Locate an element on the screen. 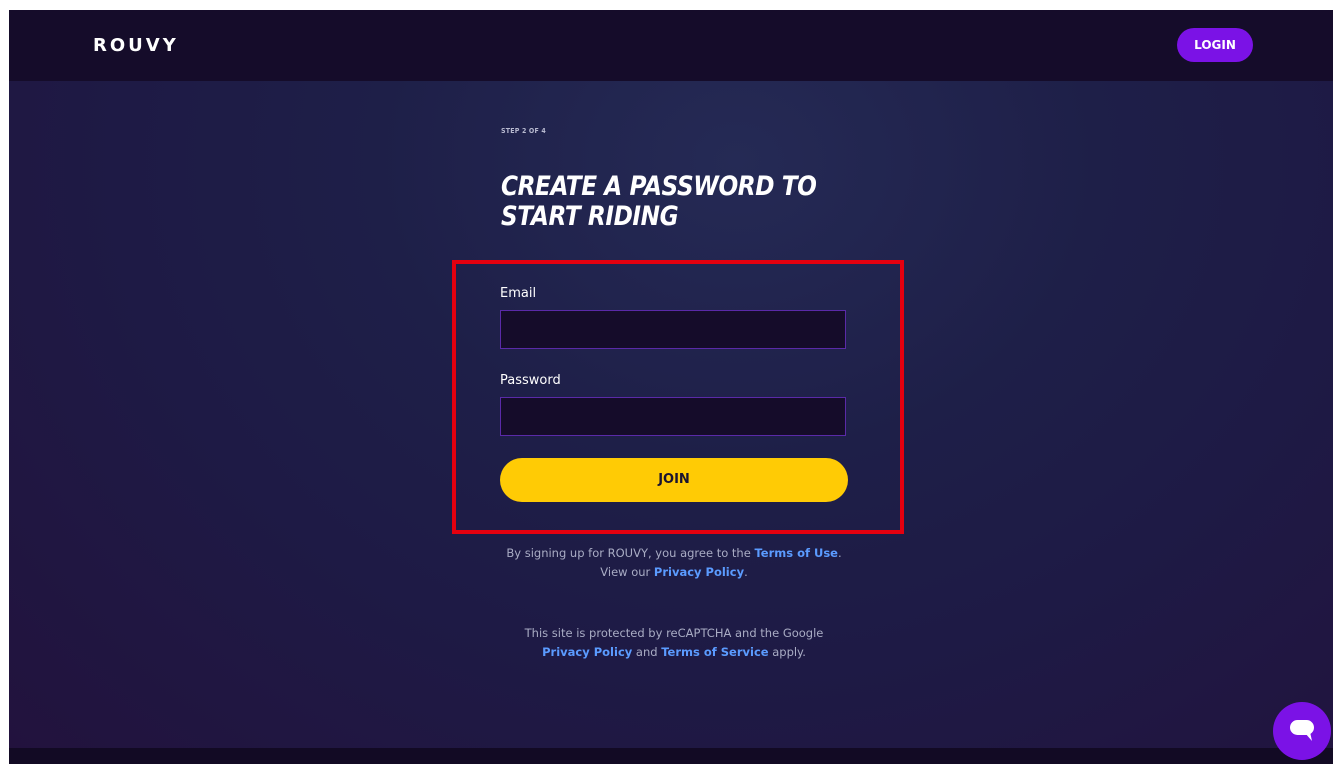 Image resolution: width=1333 pixels, height=764 pixels. join-button: JOIN is located at coordinates (674, 480).